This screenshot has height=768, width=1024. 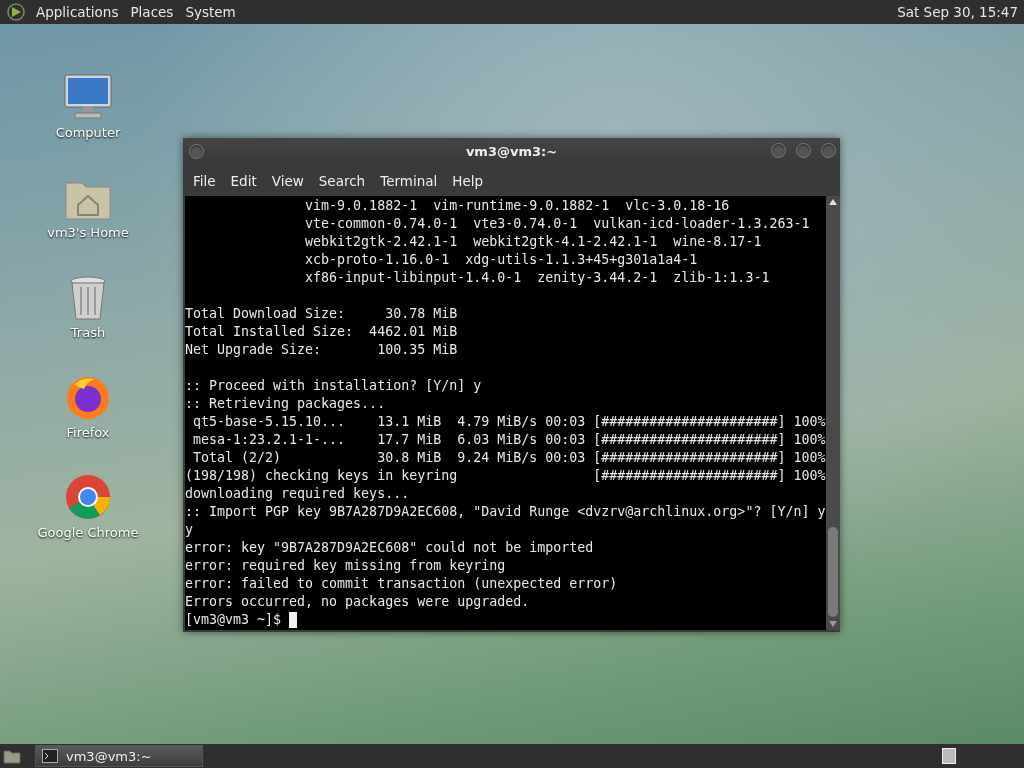 I want to click on terminal-line: xcb-proto-1.16.0-1 xdg-utils-1.1.3+45+g301a1a4-1, so click(x=501, y=260).